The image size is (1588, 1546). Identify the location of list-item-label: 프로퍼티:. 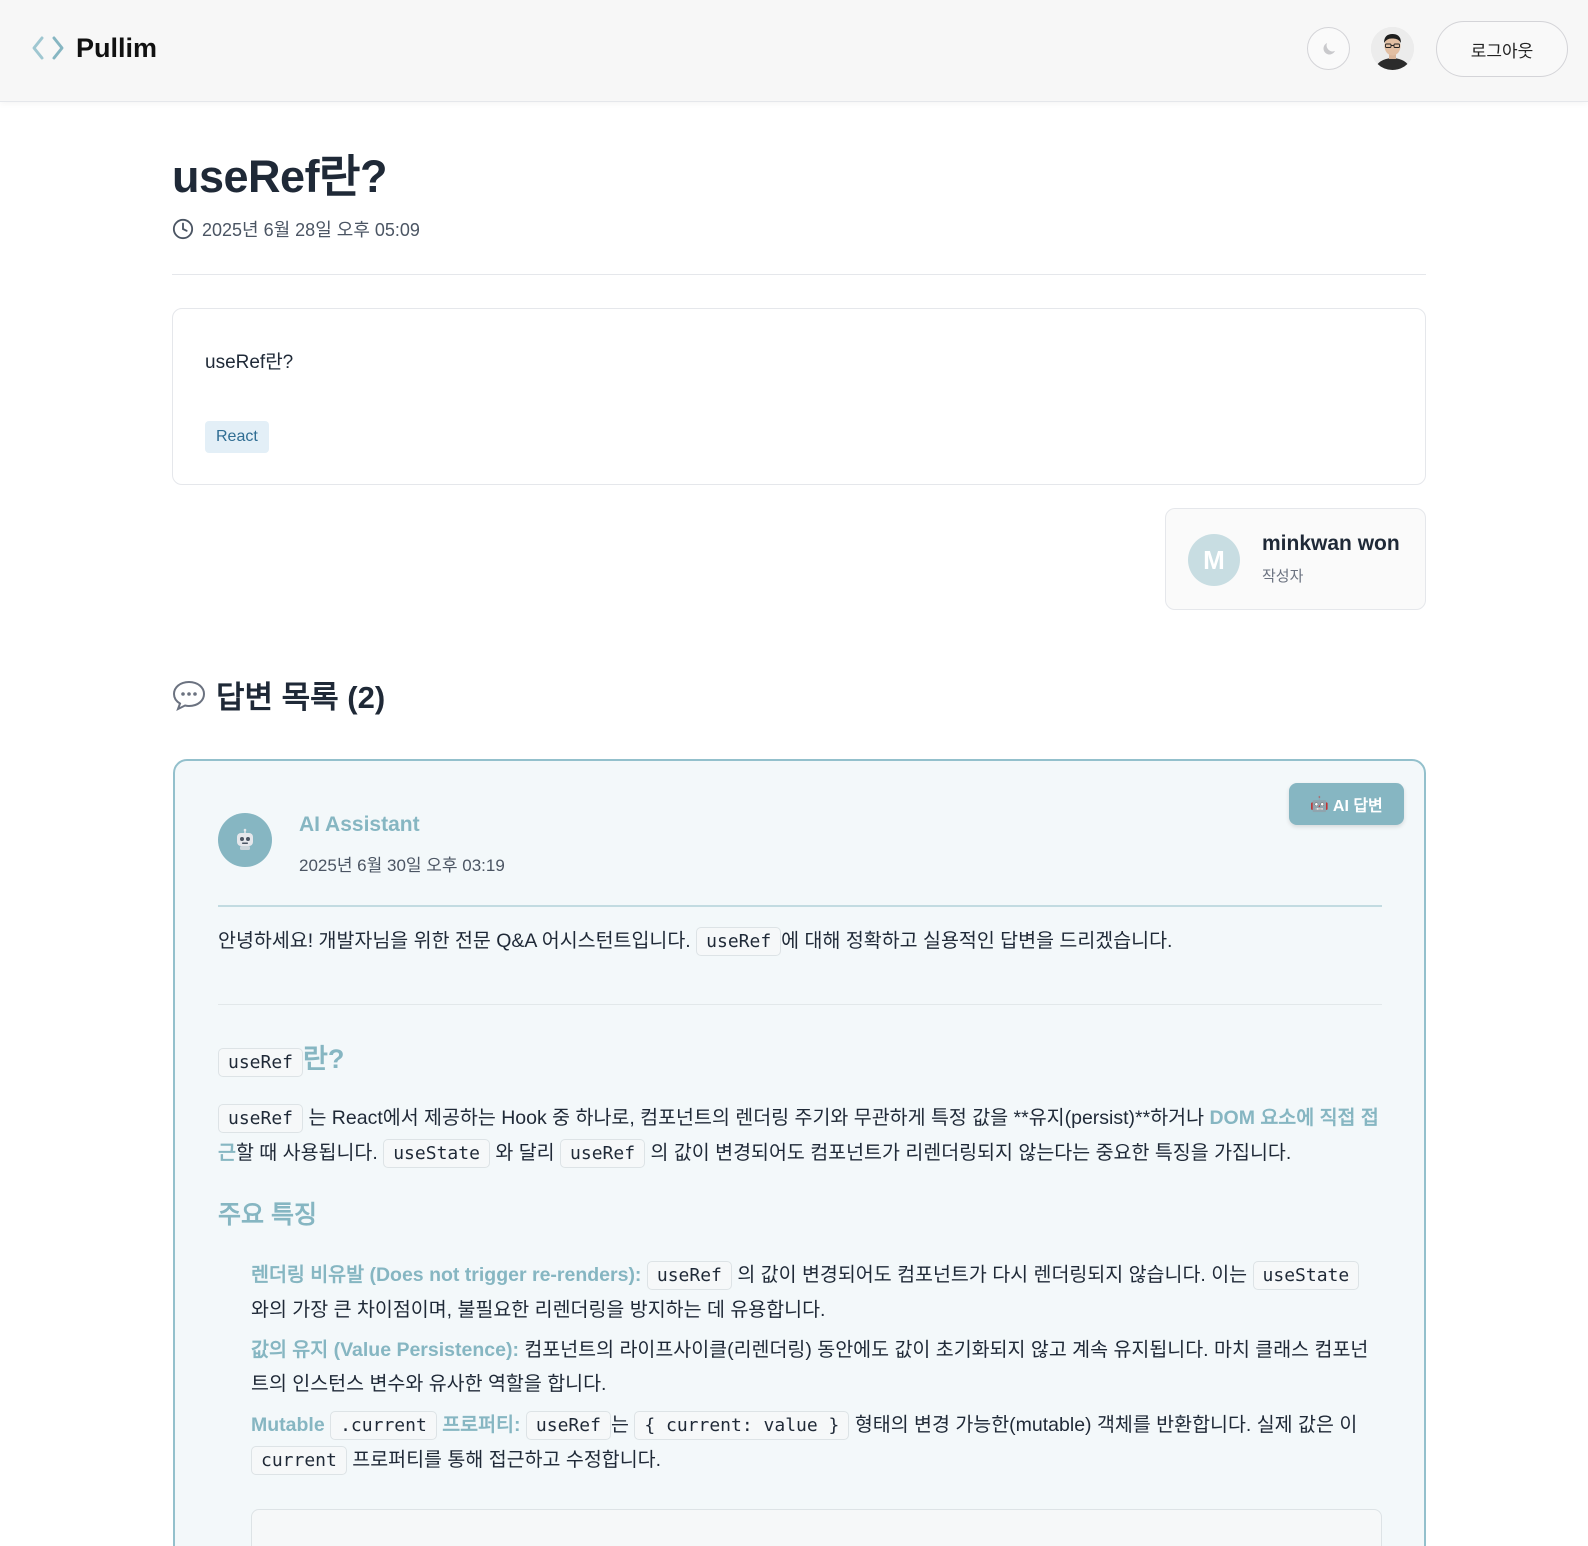
(481, 1425).